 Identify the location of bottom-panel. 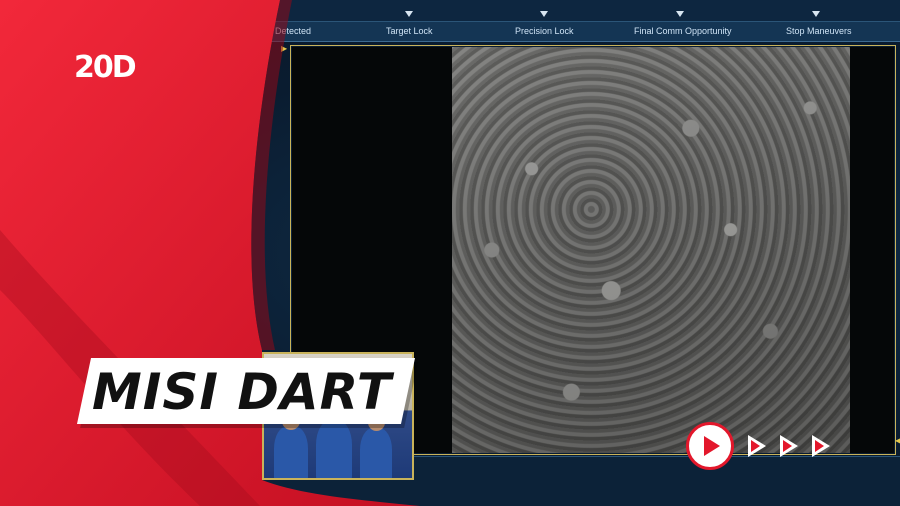
(450, 481).